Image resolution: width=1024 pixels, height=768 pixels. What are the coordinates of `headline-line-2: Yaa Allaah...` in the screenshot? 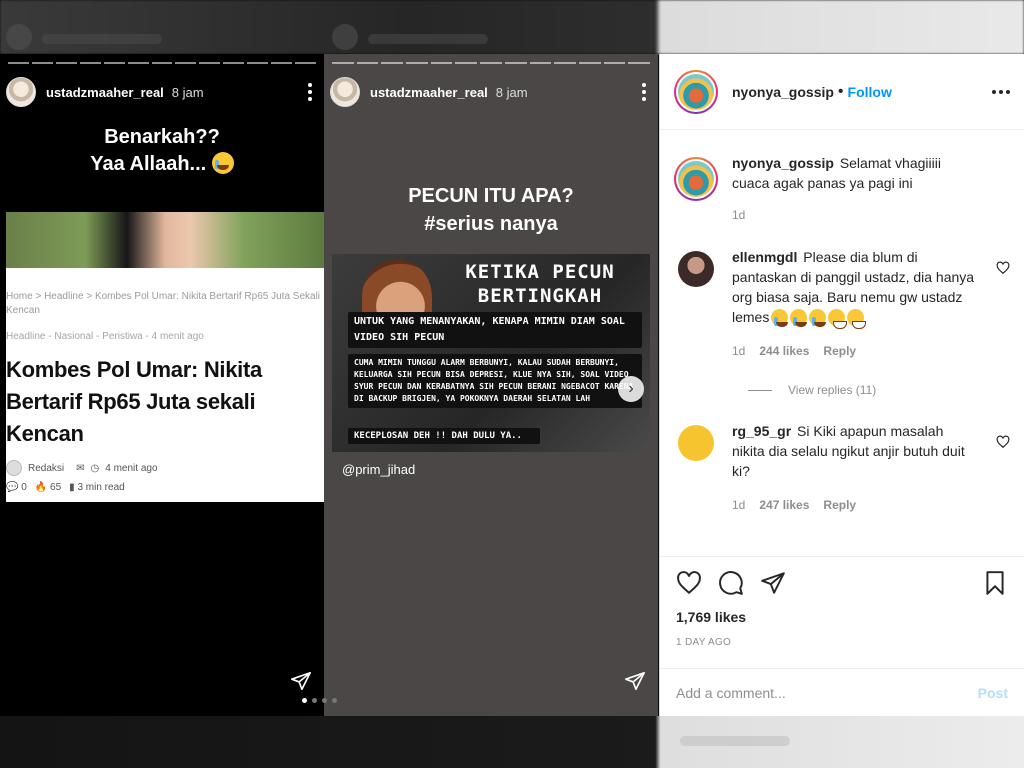 It's located at (148, 164).